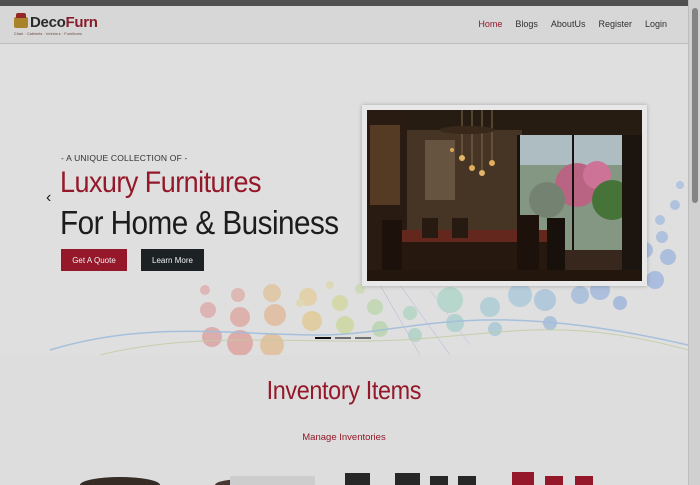 The width and height of the screenshot is (700, 485). I want to click on main-nav: Home Blogs AboutUs Register Login, so click(572, 24).